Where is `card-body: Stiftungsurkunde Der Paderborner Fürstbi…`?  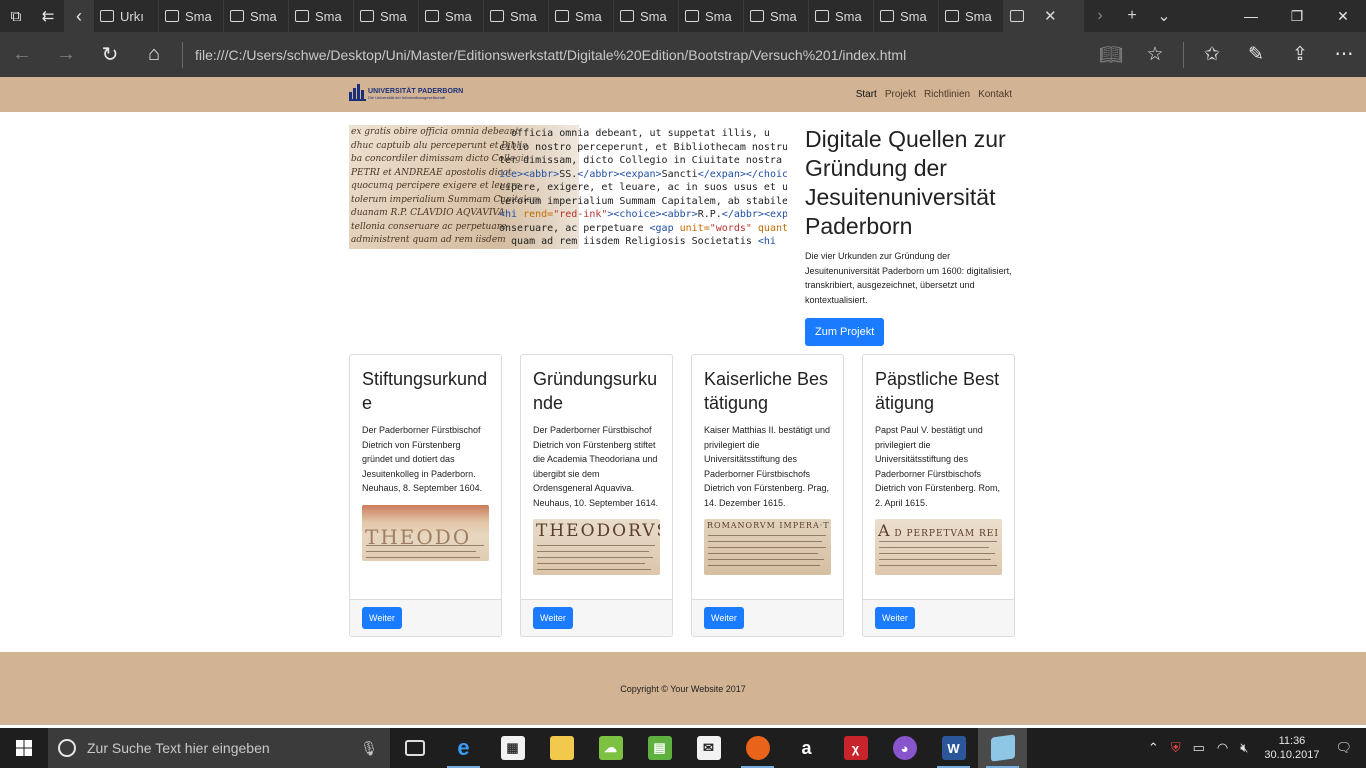
card-body: Stiftungsurkunde Der Paderborner Fürstbi… is located at coordinates (425, 477).